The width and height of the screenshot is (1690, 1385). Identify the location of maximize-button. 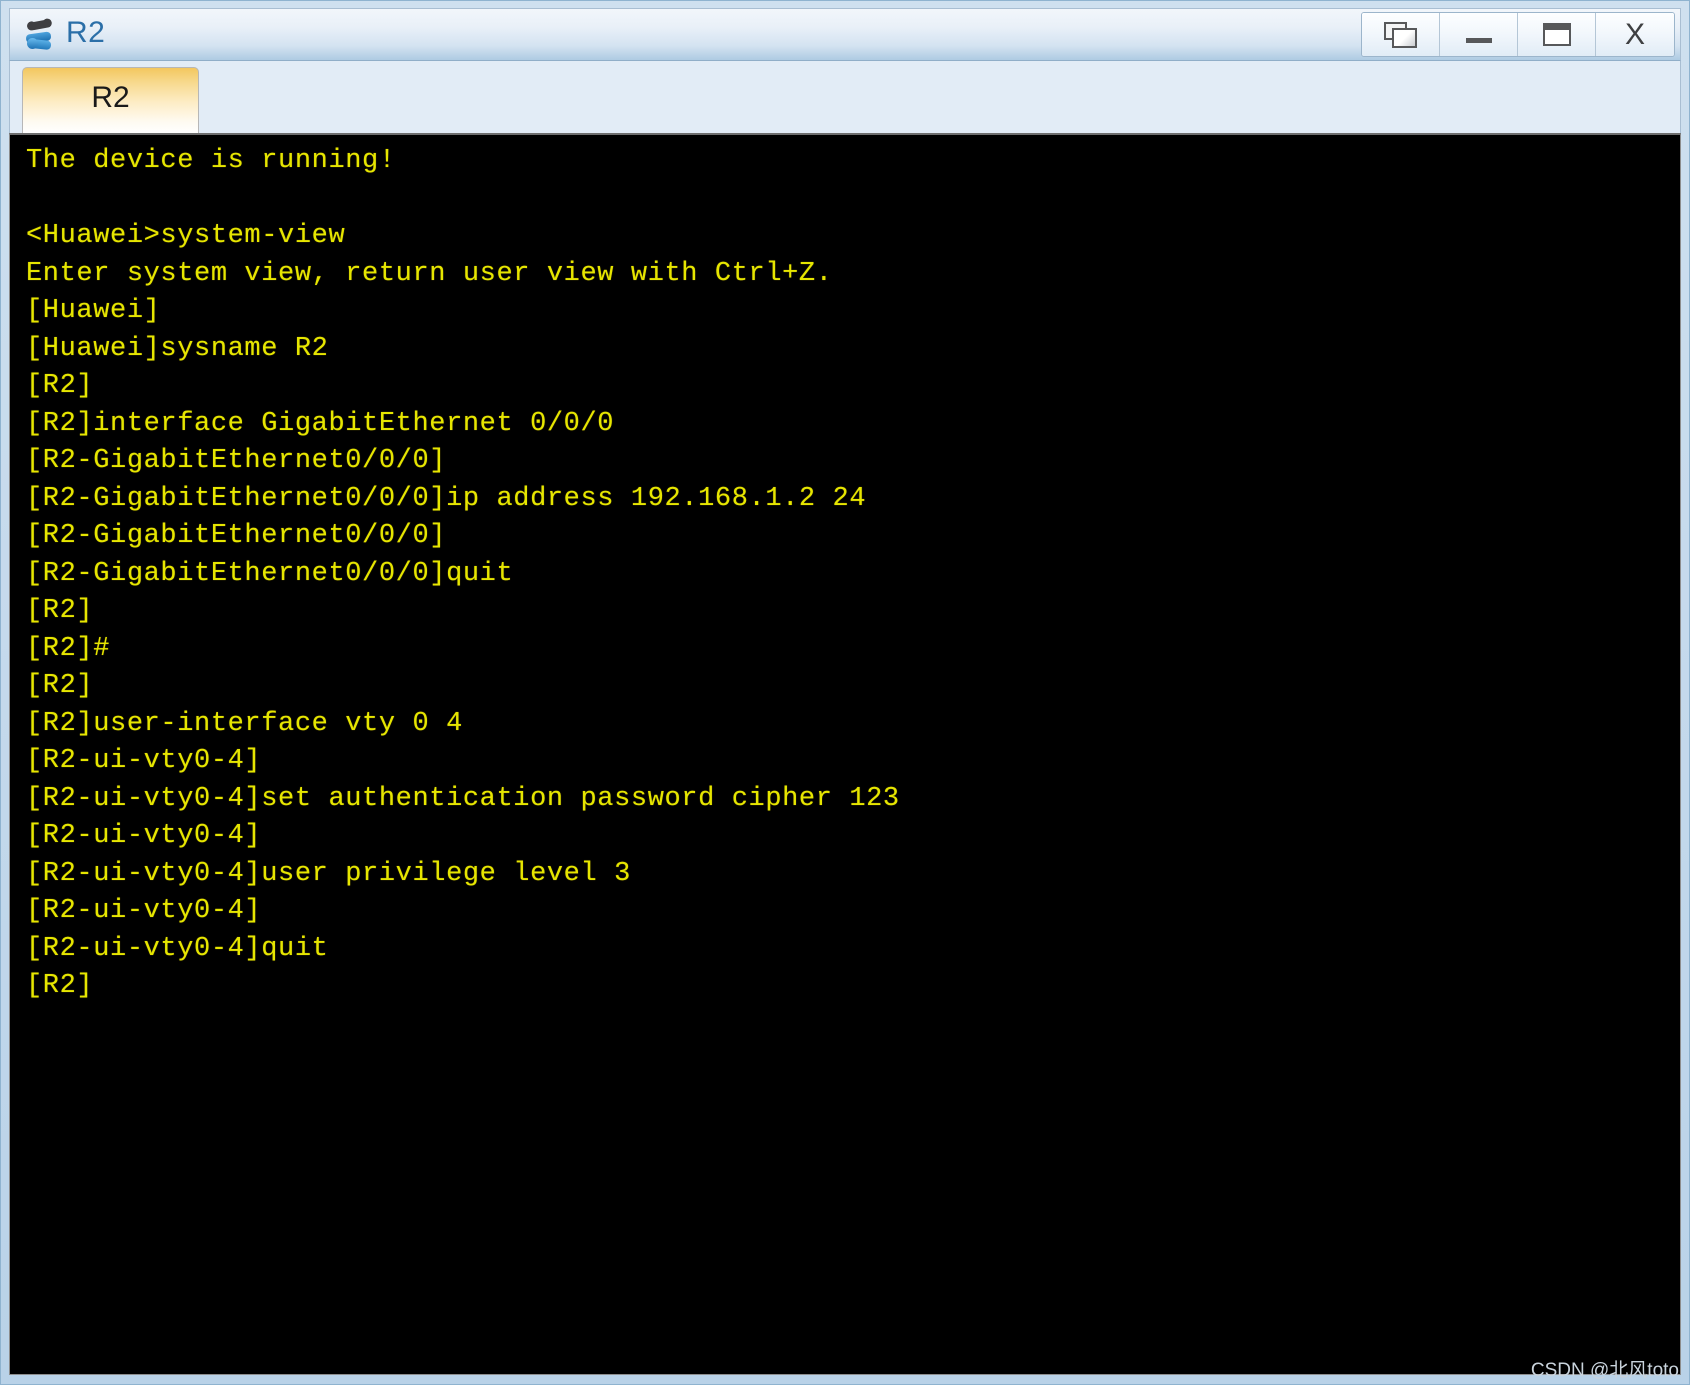
(1557, 34).